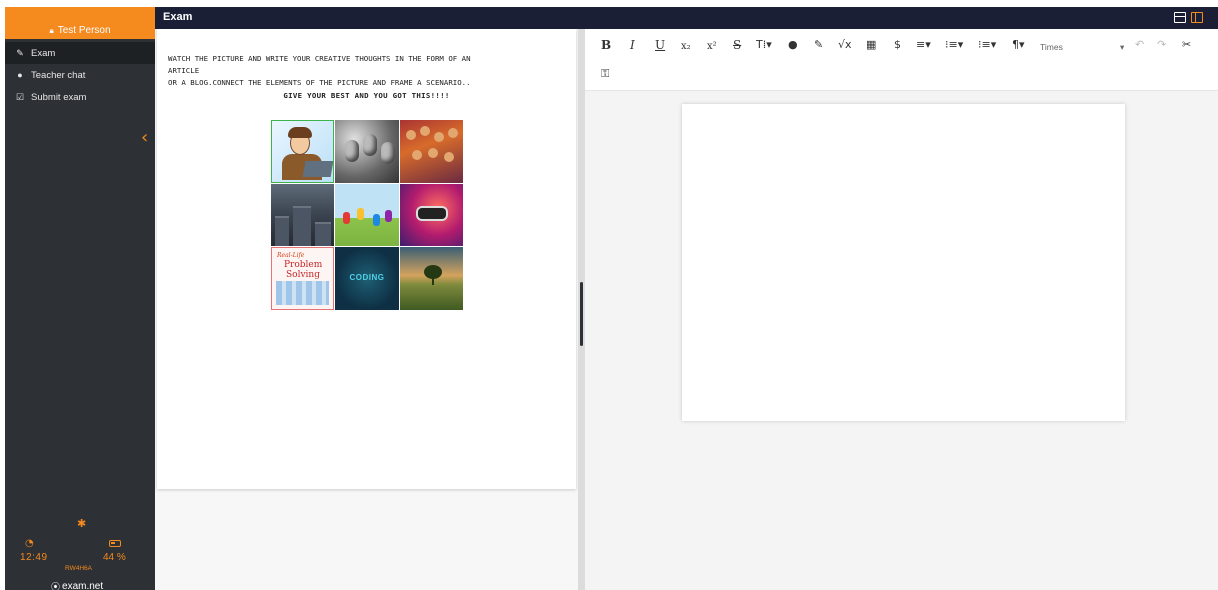 Image resolution: width=1218 pixels, height=590 pixels. Describe the element at coordinates (764, 45) in the screenshot. I see `text-size-dropdown: T⁞▾` at that location.